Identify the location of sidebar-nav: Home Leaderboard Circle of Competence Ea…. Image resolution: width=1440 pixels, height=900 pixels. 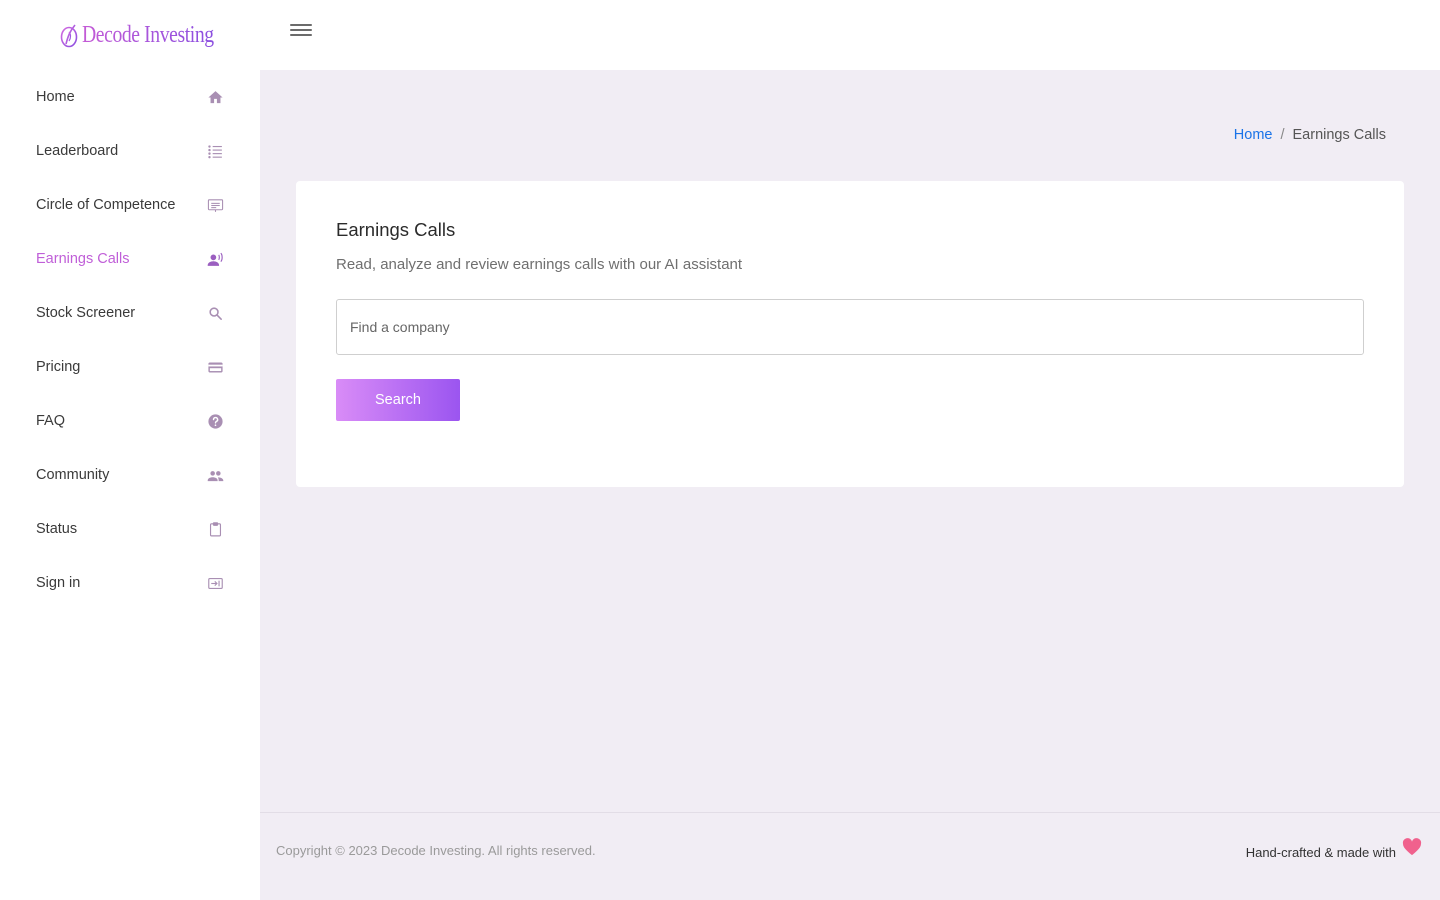
(130, 340).